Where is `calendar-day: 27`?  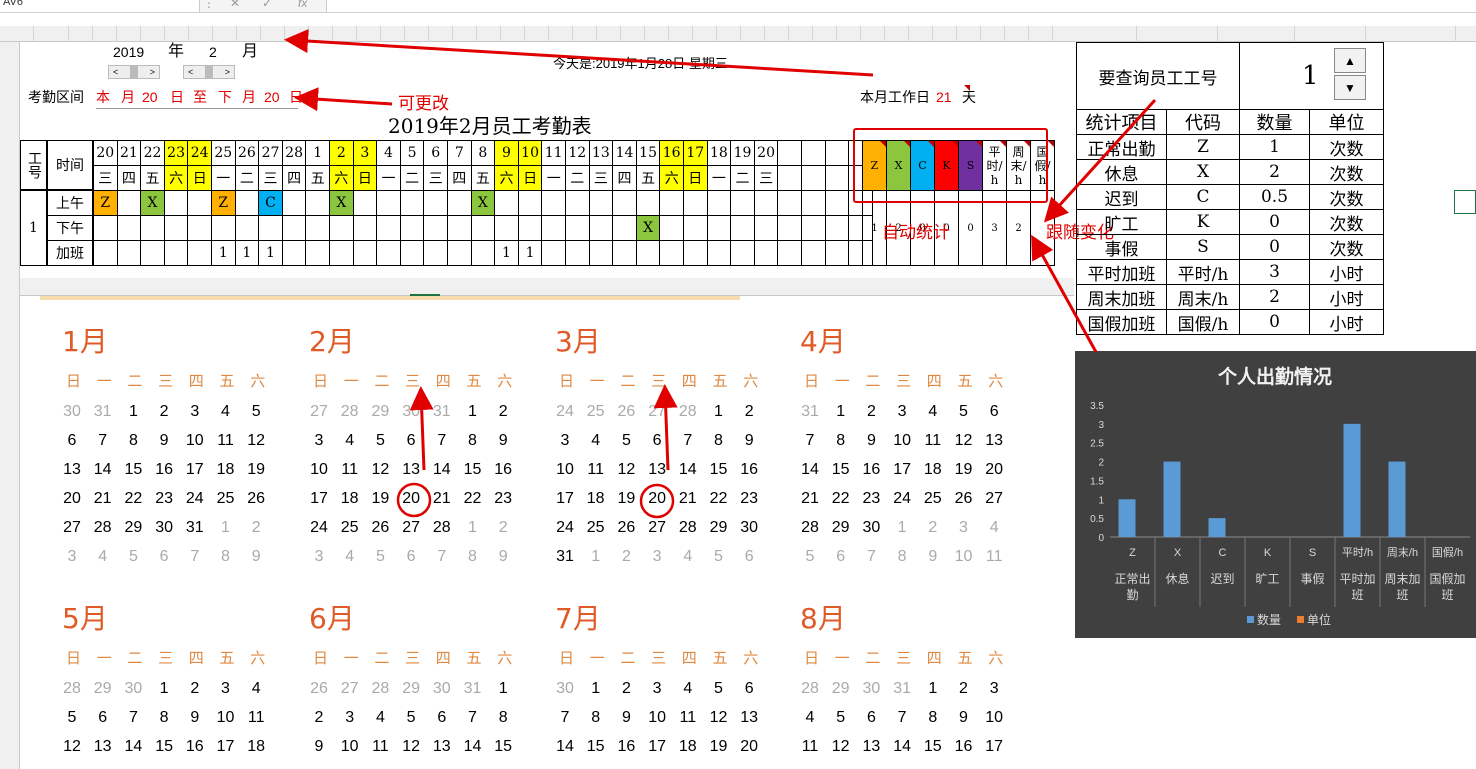
calendar-day: 27 is located at coordinates (994, 499).